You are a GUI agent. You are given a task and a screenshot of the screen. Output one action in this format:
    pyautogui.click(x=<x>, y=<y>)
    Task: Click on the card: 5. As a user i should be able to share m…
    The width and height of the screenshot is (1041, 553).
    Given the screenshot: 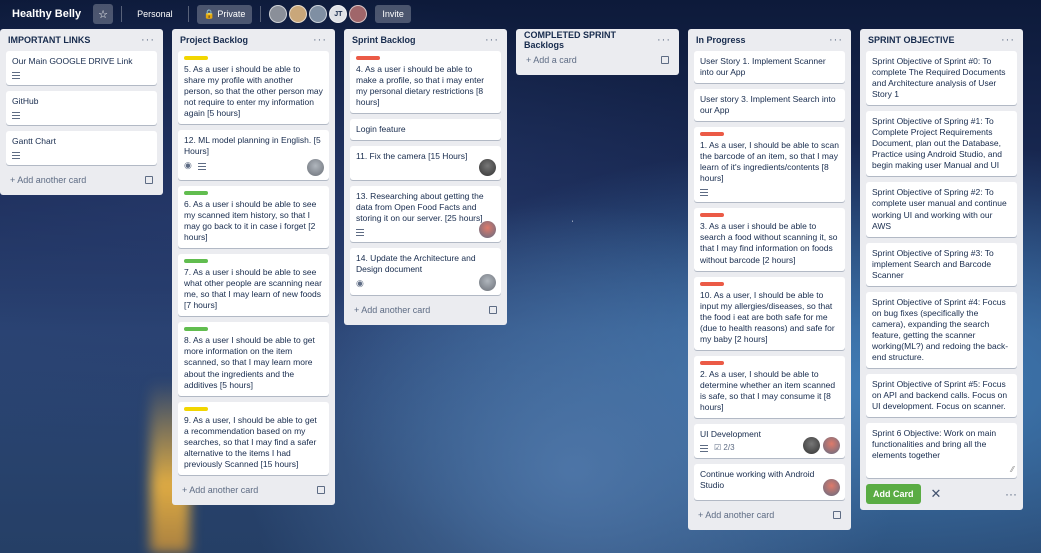 What is the action you would take?
    pyautogui.click(x=253, y=88)
    